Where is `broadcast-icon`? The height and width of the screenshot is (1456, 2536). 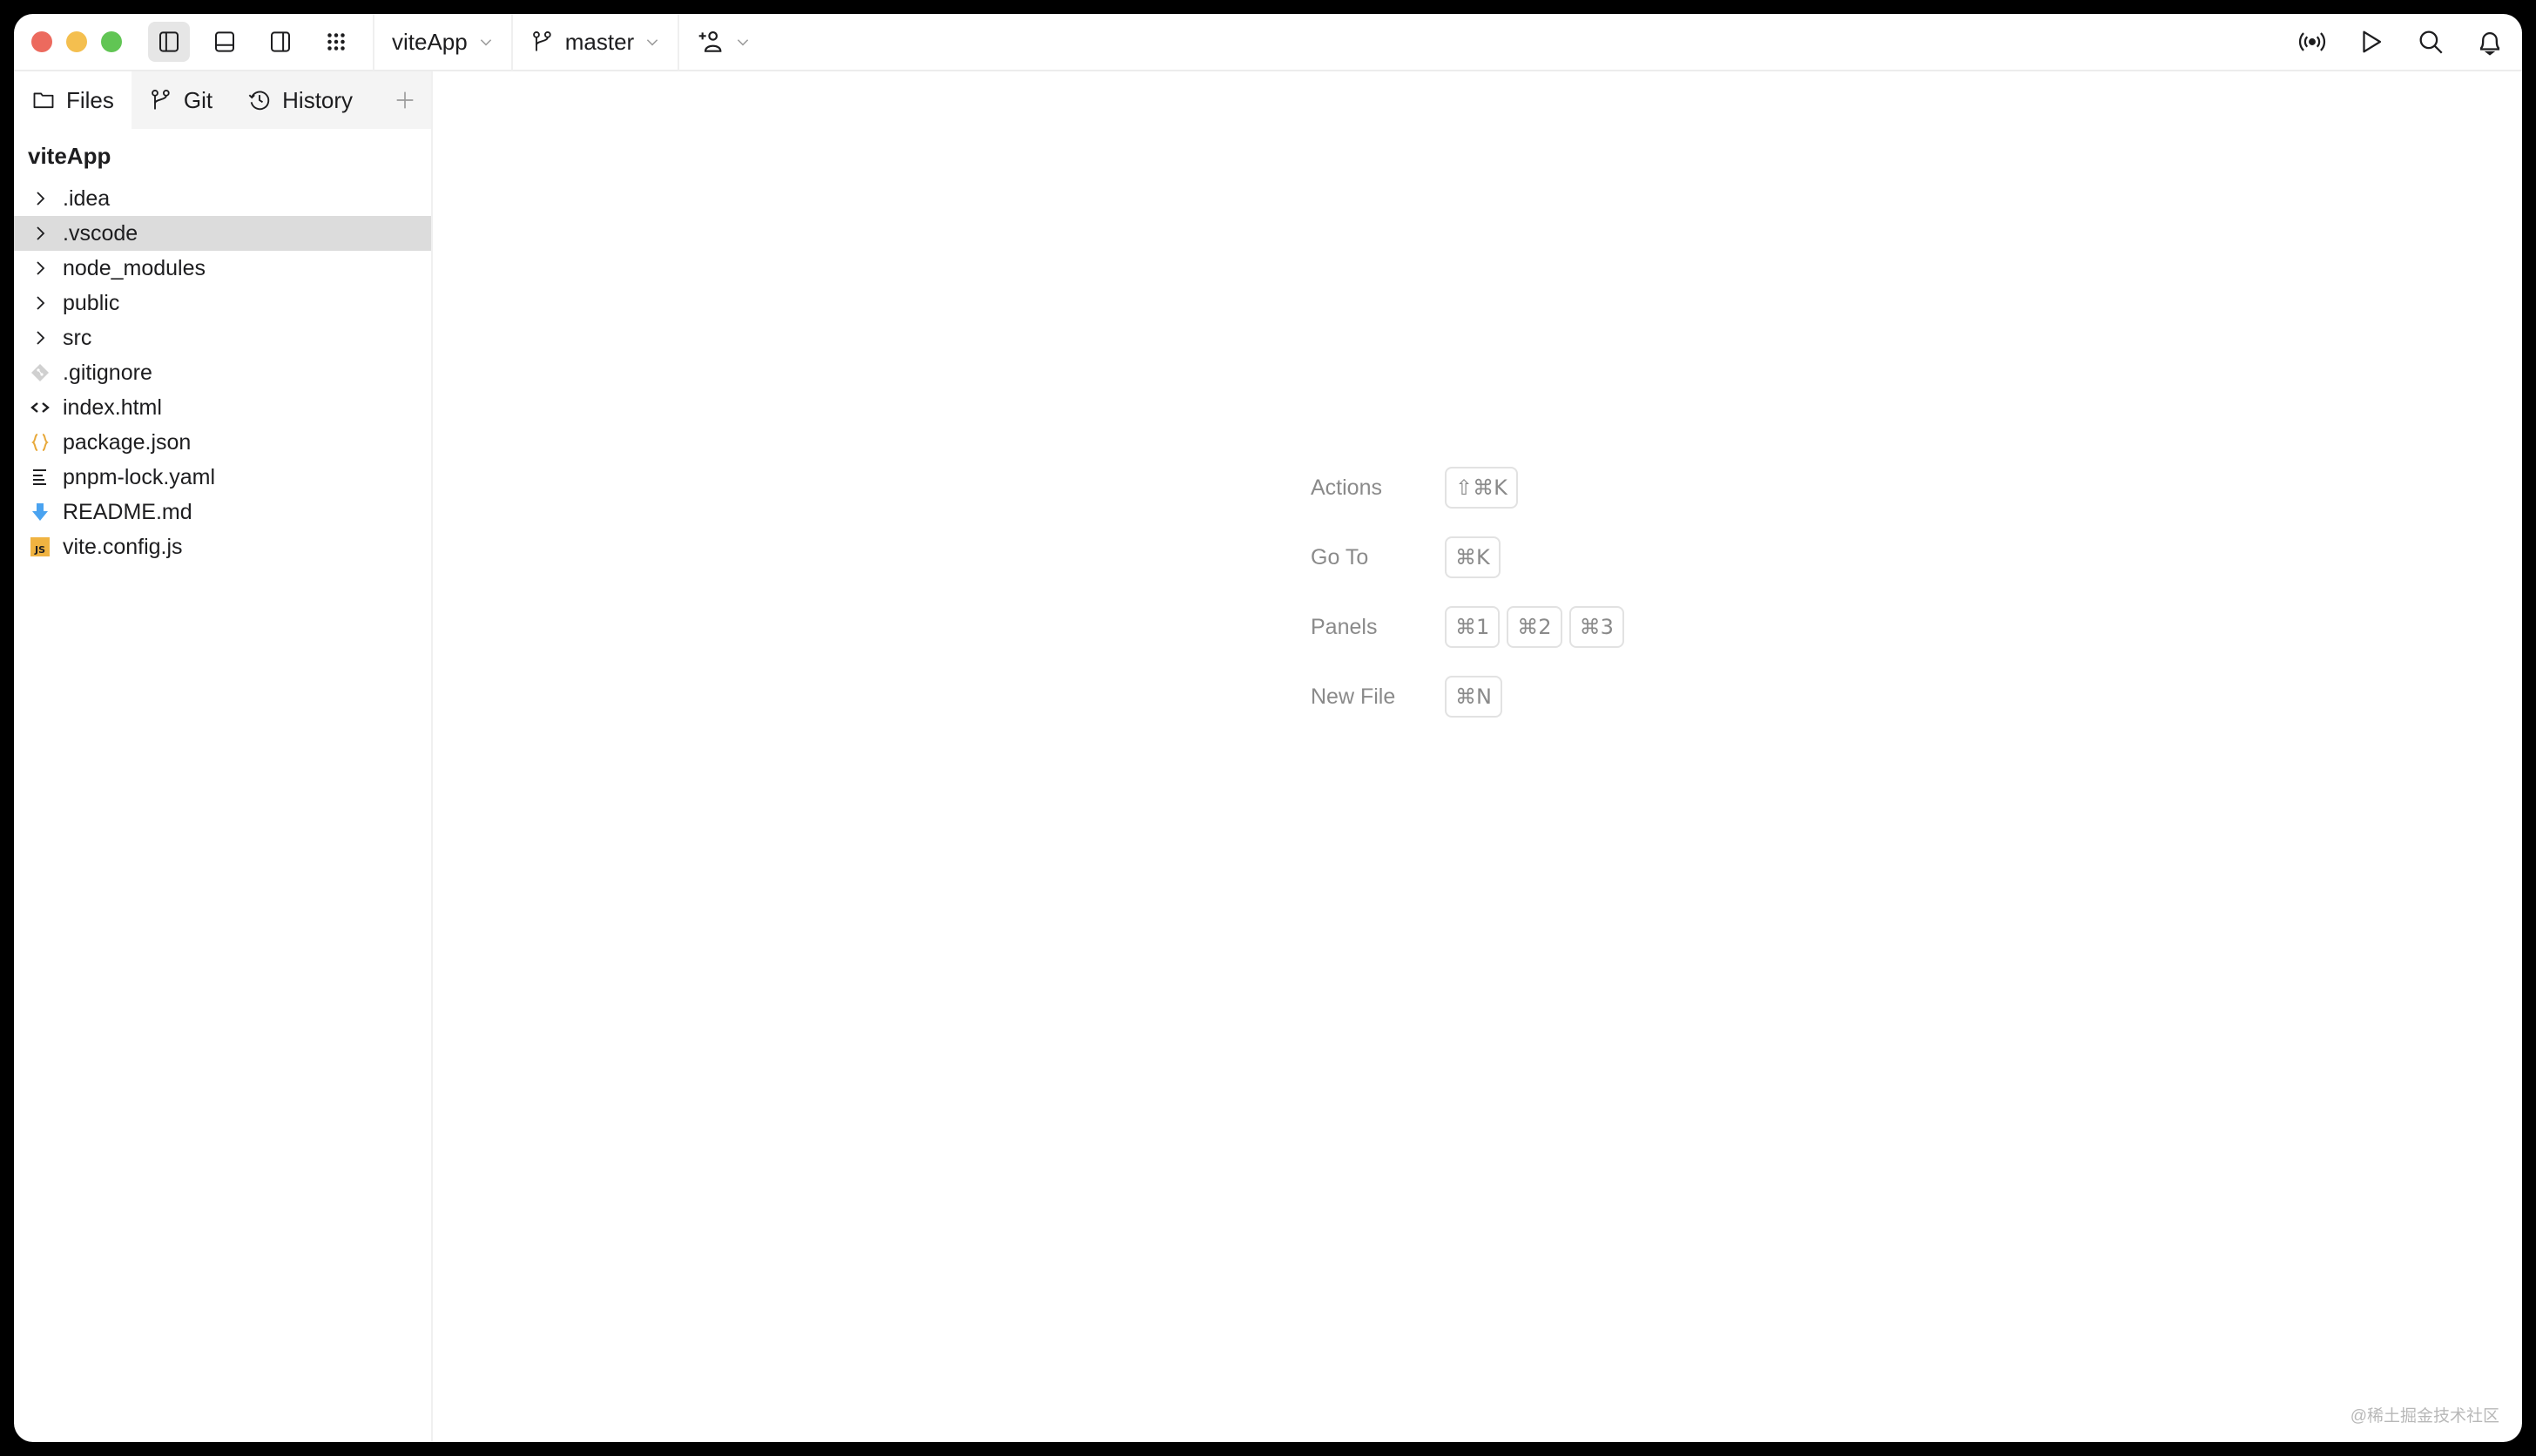 broadcast-icon is located at coordinates (2312, 42).